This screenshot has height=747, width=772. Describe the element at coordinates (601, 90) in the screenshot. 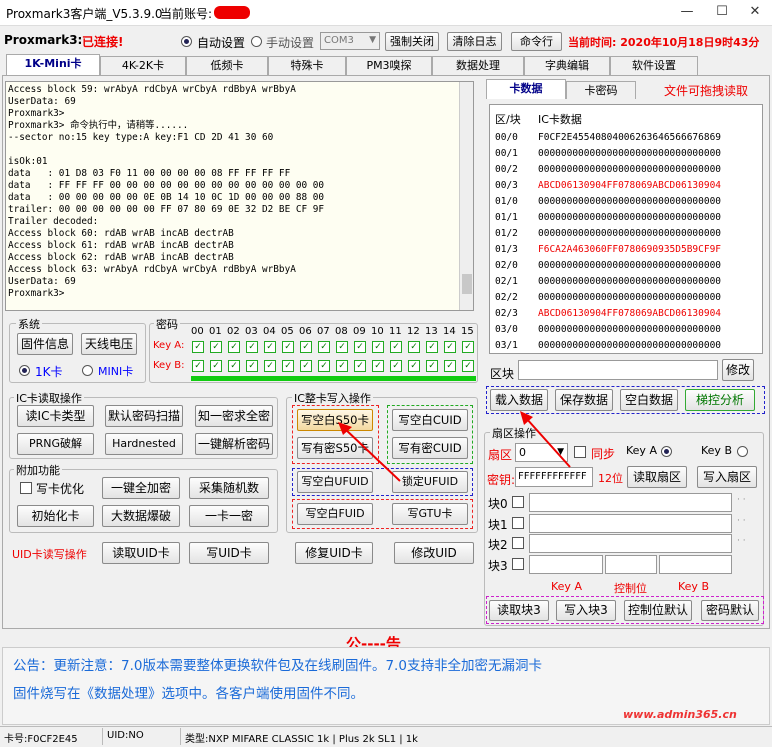

I see `tab-card-key: 卡密码` at that location.